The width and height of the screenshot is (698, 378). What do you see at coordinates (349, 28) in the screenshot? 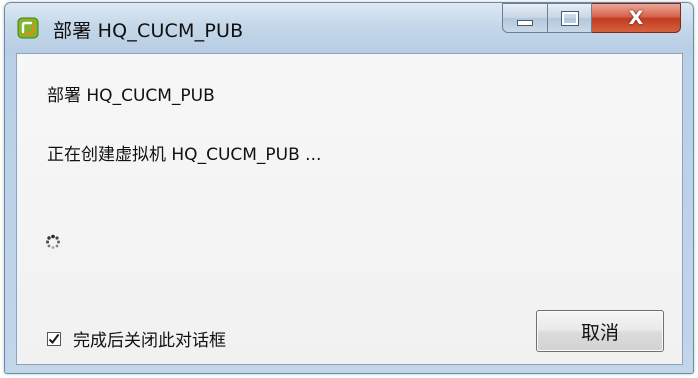
I see `title-bar: 部署 HQ_CUCM_PUB X` at bounding box center [349, 28].